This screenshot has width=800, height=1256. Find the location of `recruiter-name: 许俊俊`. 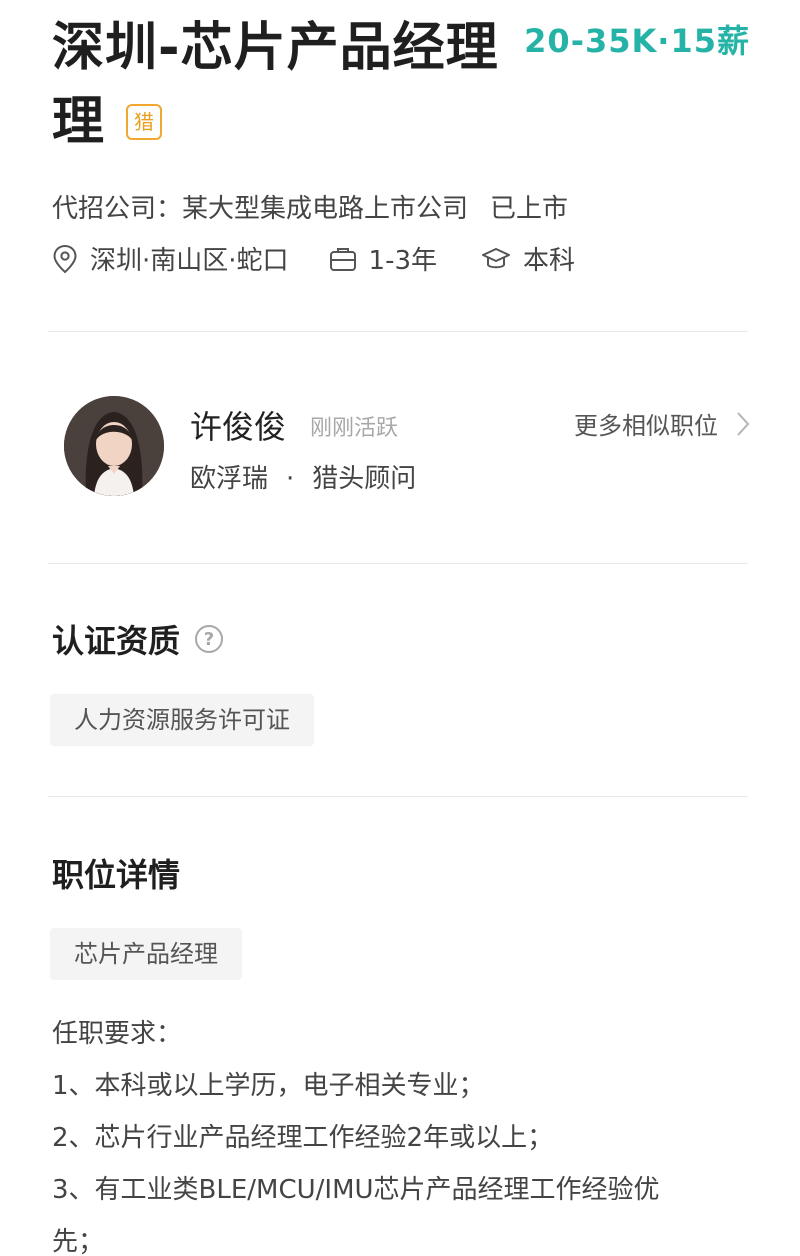

recruiter-name: 许俊俊 is located at coordinates (238, 425).